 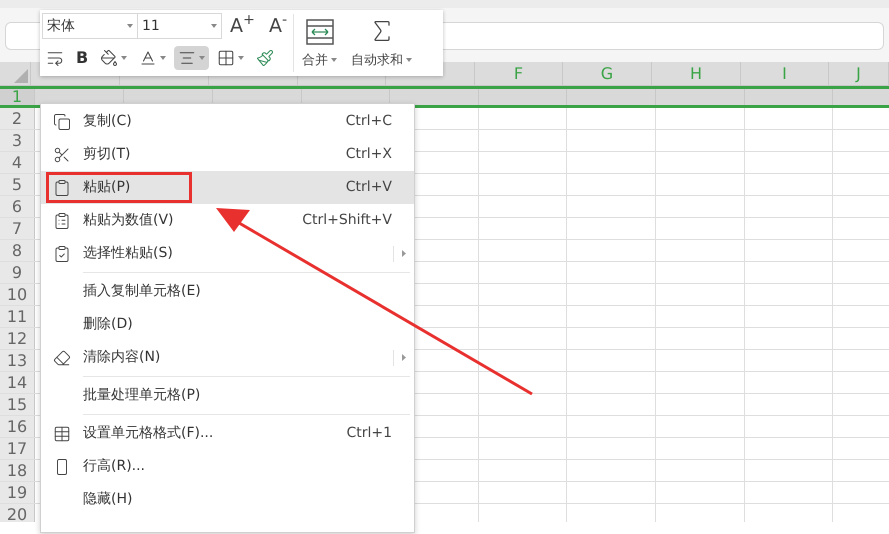 What do you see at coordinates (227, 291) in the screenshot?
I see `menu-item: 插入复制单元格(E)` at bounding box center [227, 291].